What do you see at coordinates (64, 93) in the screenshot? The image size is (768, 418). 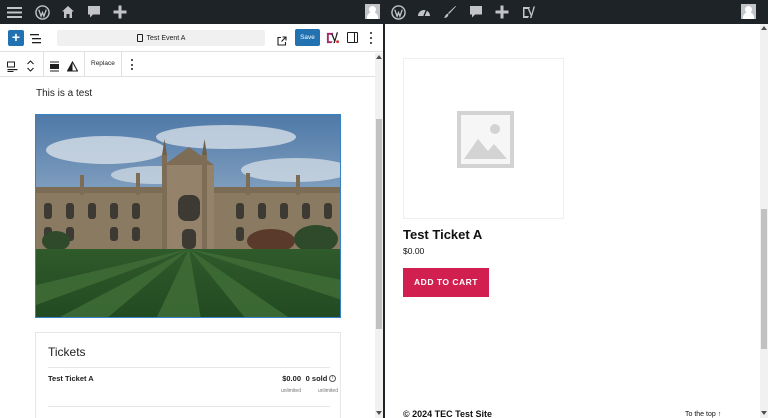 I see `paragraph-block: This is a test` at bounding box center [64, 93].